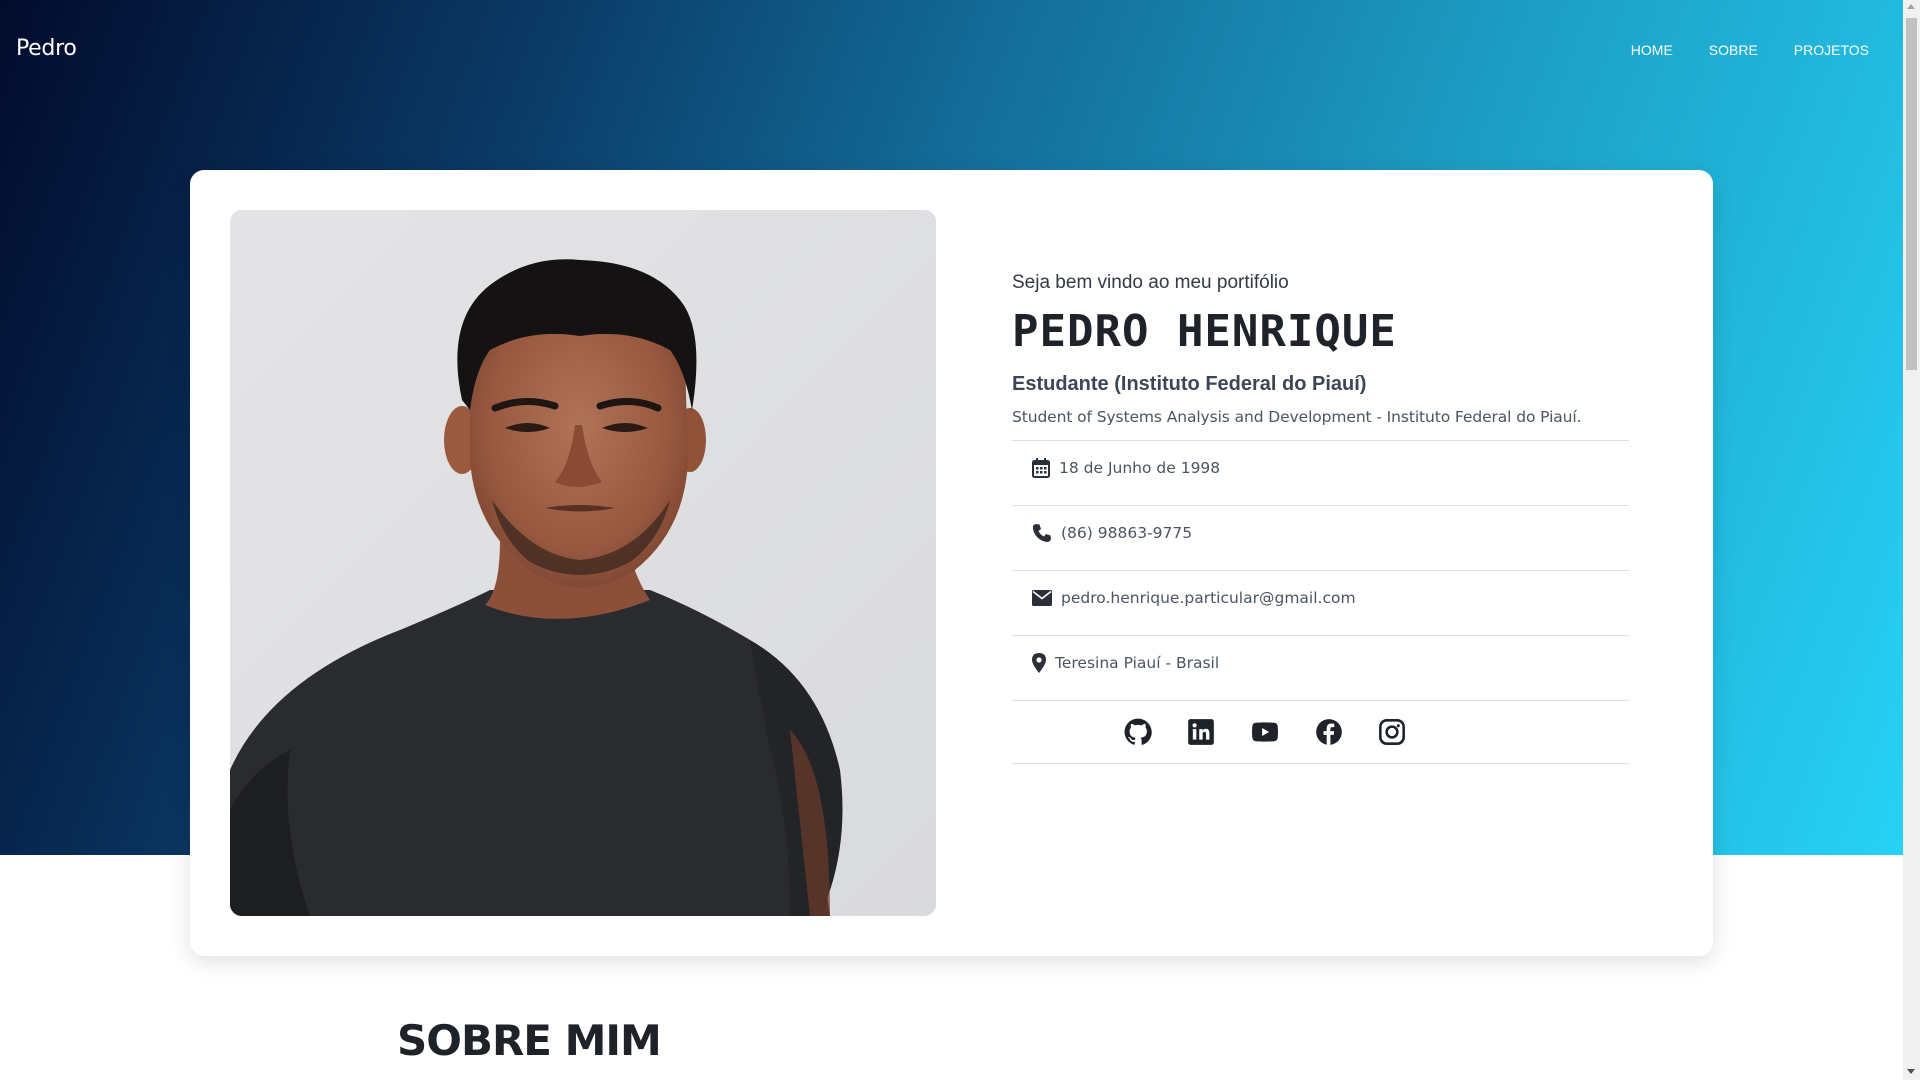 The width and height of the screenshot is (1920, 1080). I want to click on scroll-down-arrow-icon, so click(1911, 1071).